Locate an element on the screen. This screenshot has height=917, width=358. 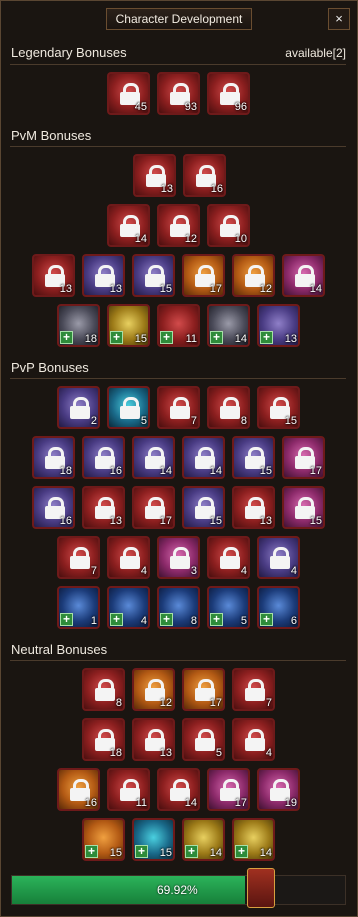
bonus-slot-legendary-1: 45 is located at coordinates (128, 93).